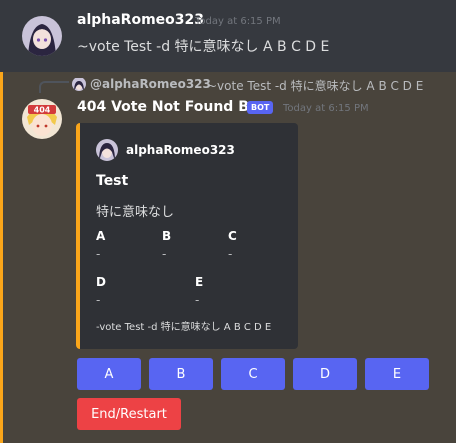 The width and height of the screenshot is (456, 443). What do you see at coordinates (260, 107) in the screenshot?
I see `bot-badge: BOT` at bounding box center [260, 107].